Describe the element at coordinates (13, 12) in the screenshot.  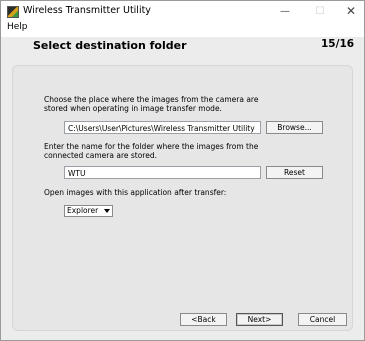
I see `camera-utility-icon` at that location.